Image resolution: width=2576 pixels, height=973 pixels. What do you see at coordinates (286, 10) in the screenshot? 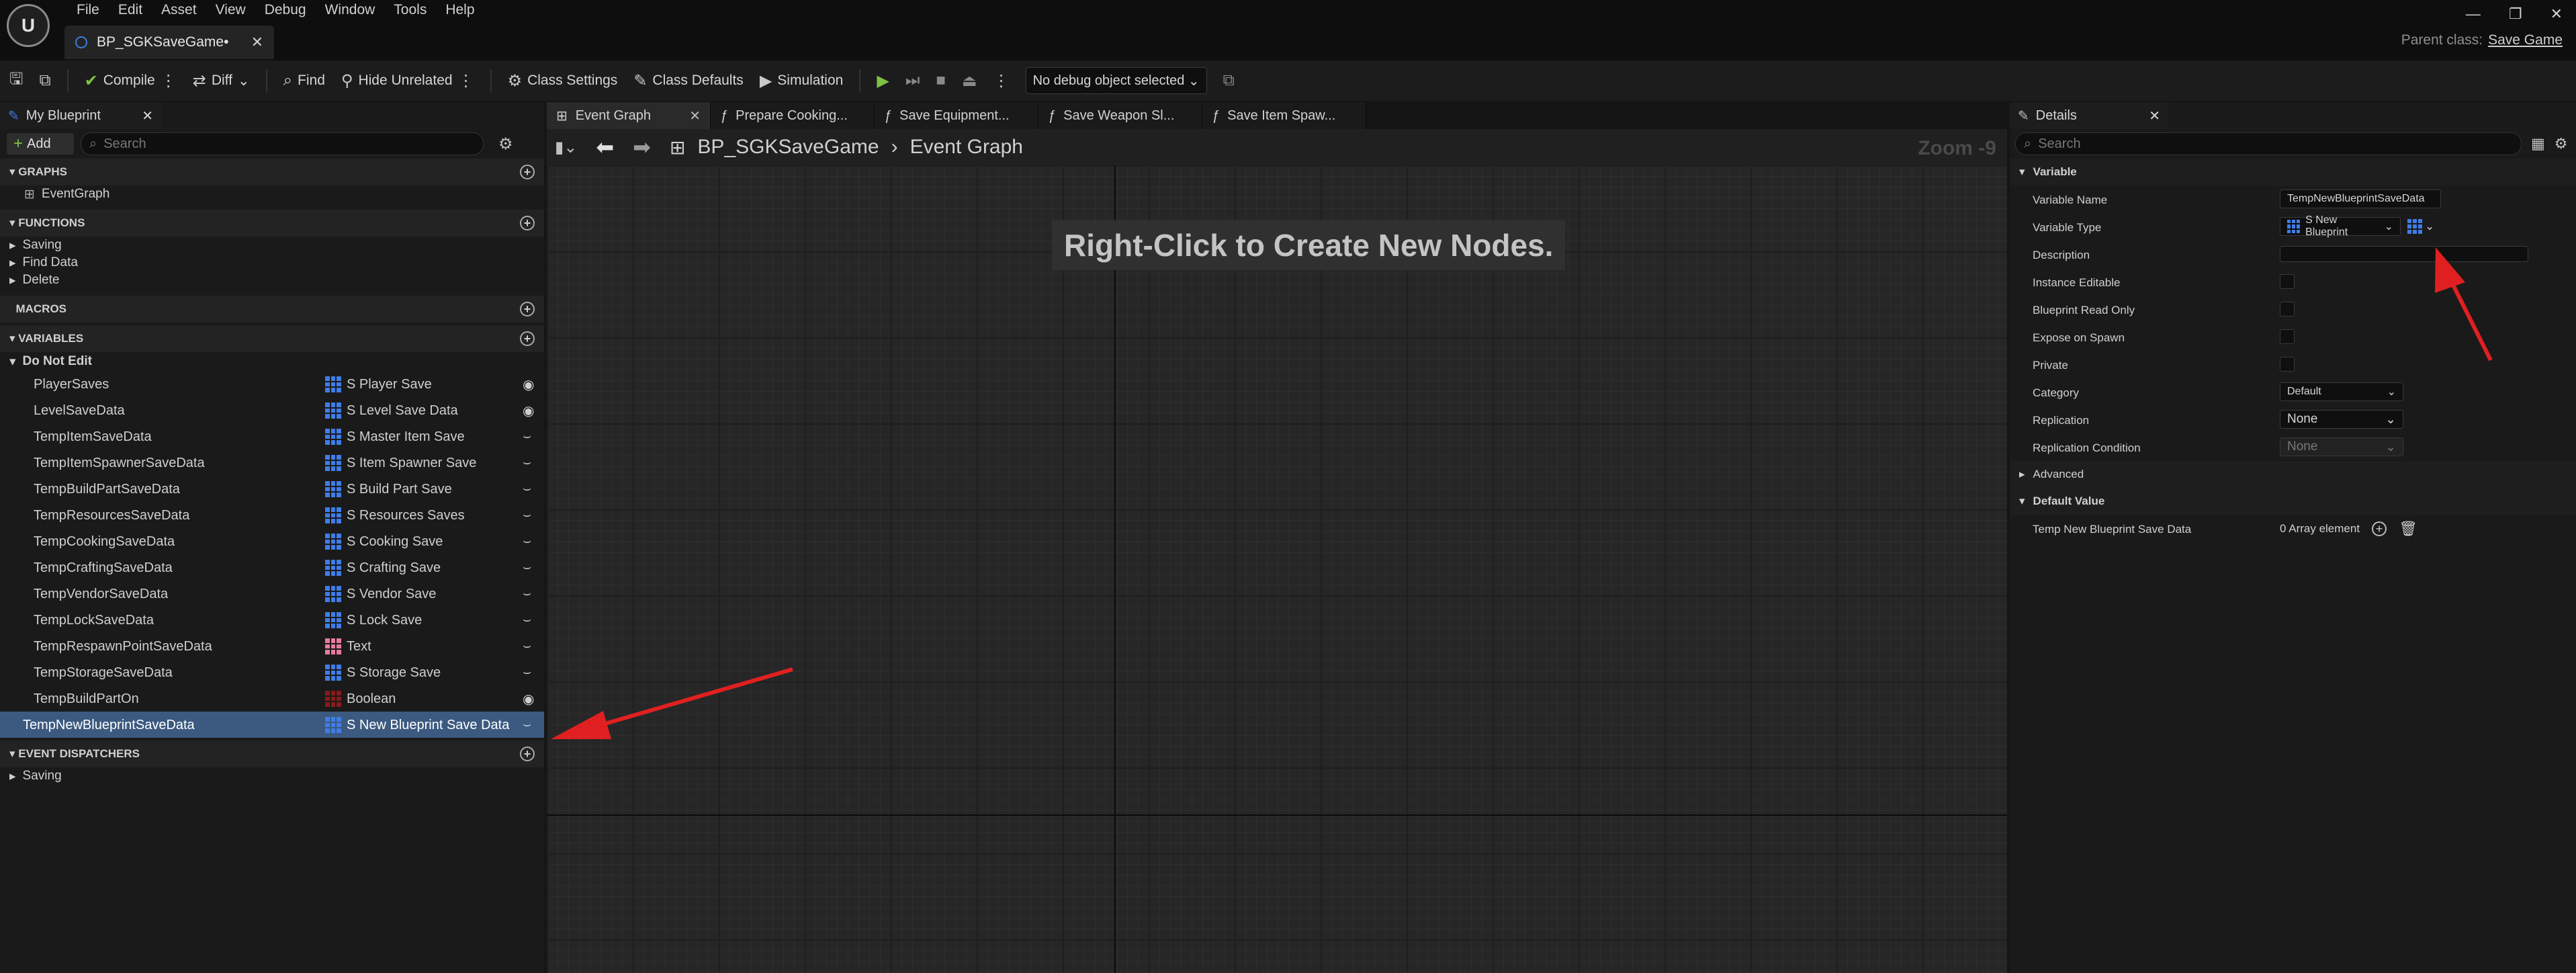
I see `menu-debug: Debug` at bounding box center [286, 10].